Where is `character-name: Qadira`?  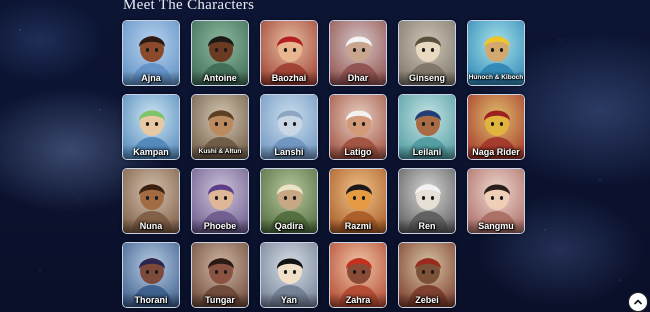
character-name: Qadira is located at coordinates (289, 226).